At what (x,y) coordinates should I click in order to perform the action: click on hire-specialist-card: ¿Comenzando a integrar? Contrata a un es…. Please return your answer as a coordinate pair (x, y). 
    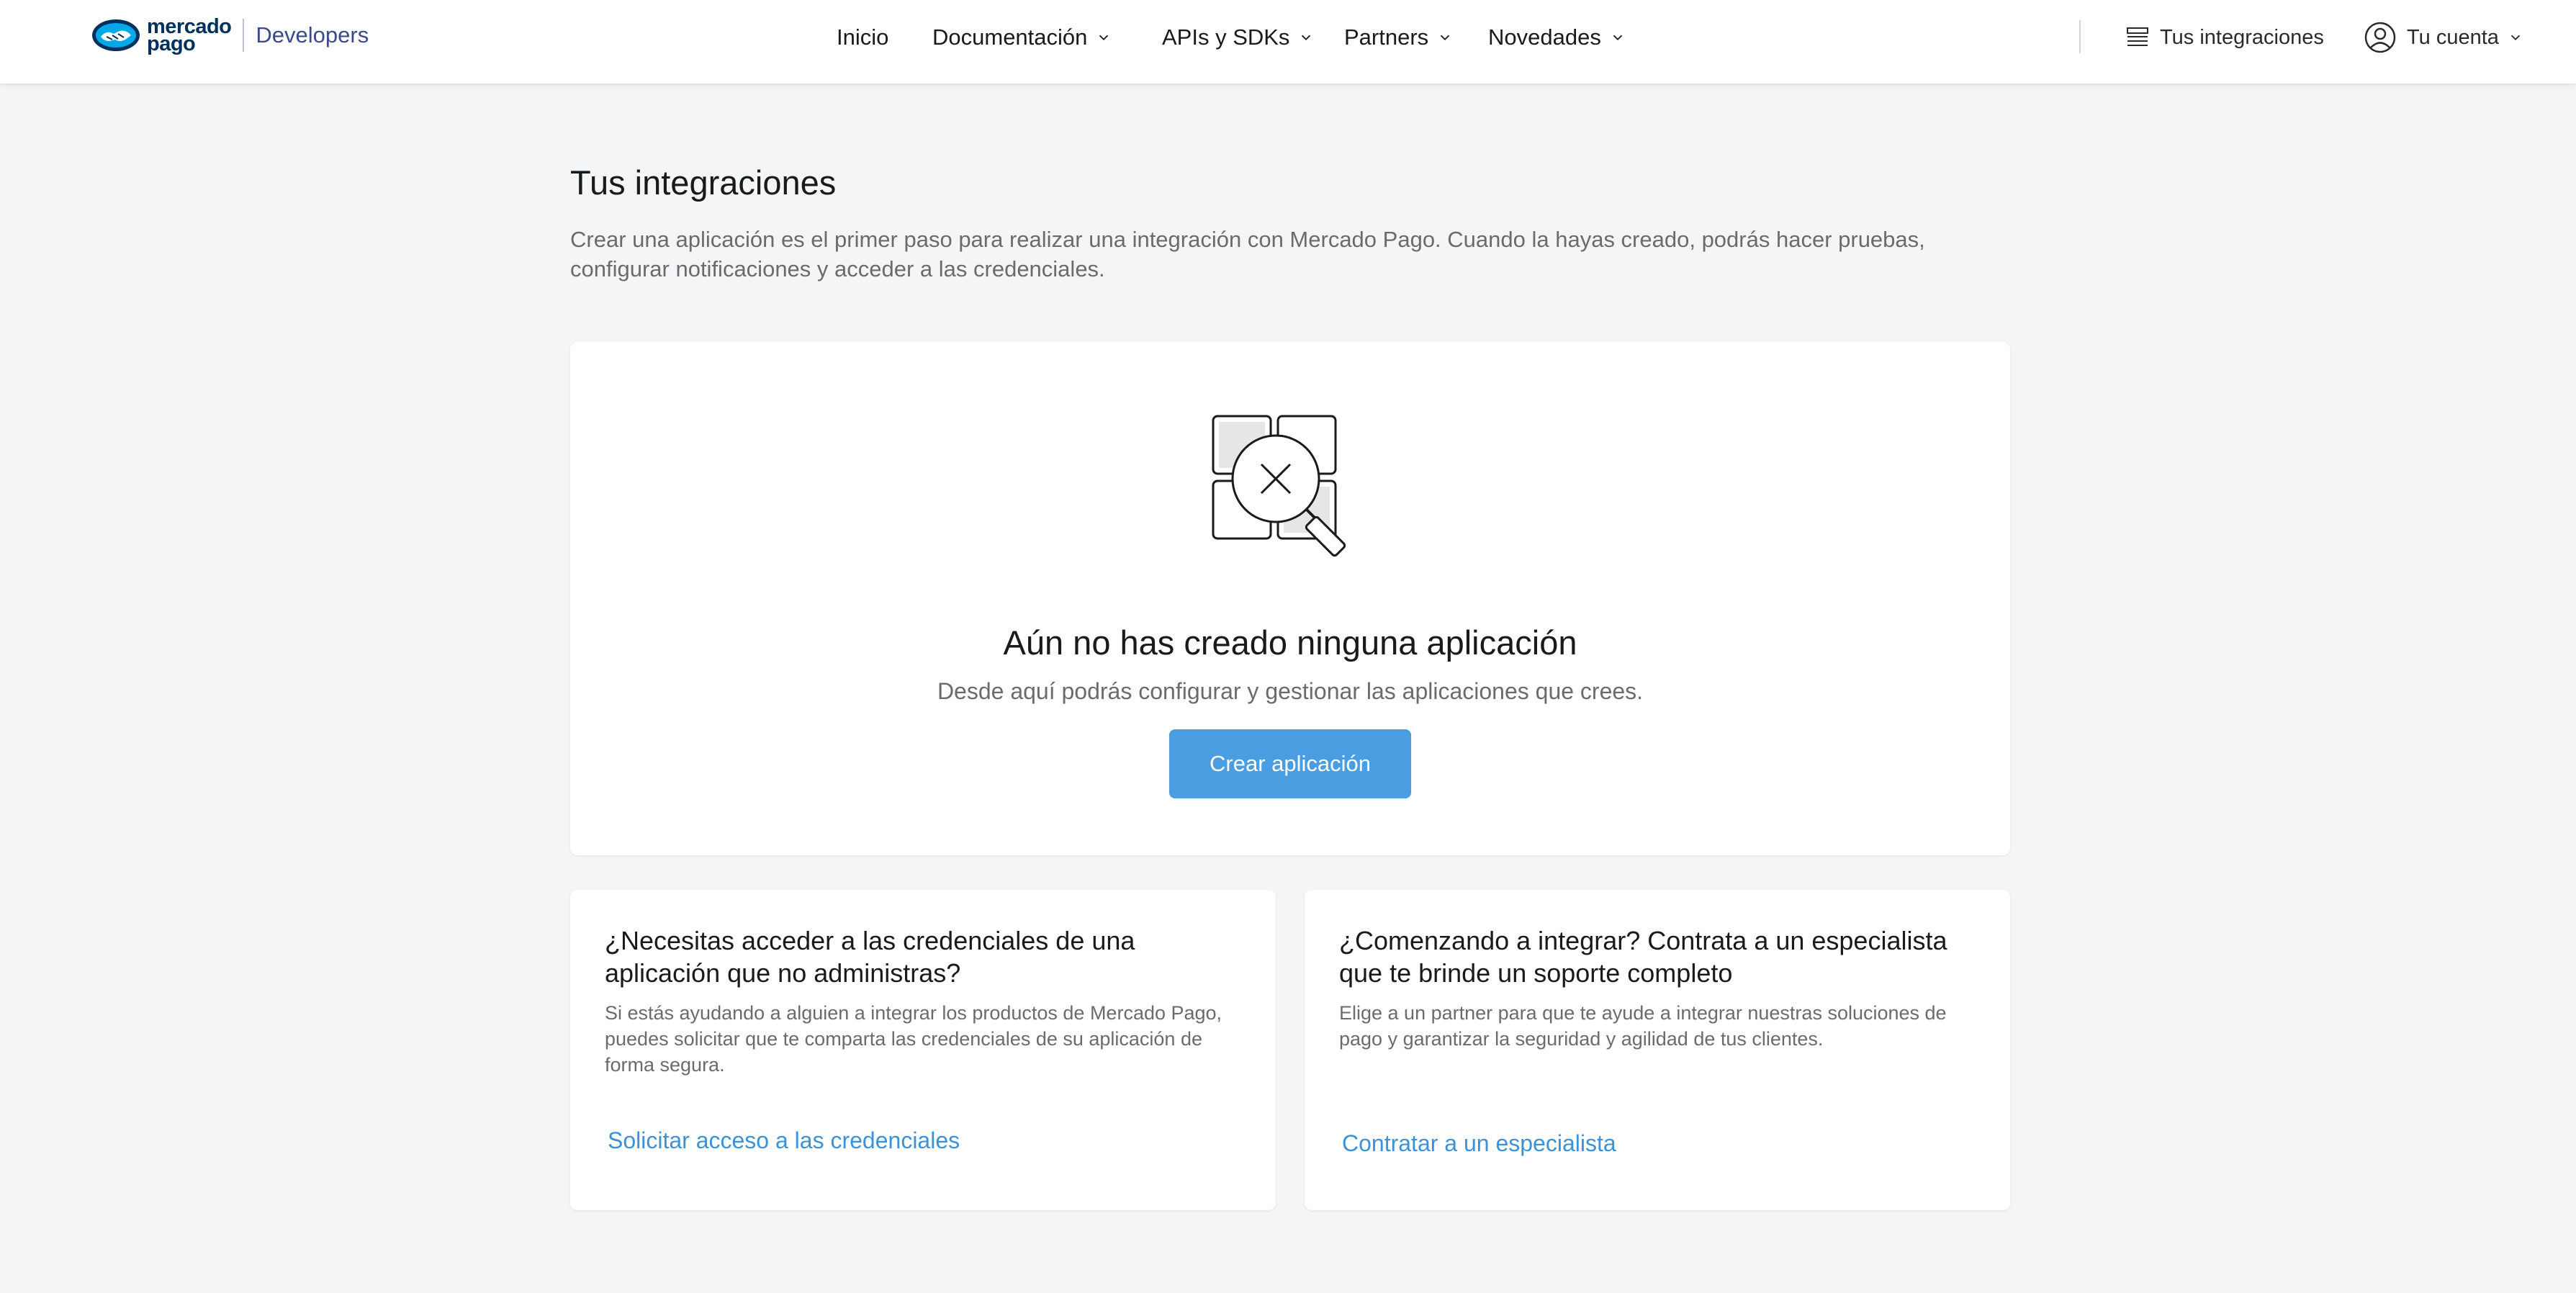
    Looking at the image, I should click on (1657, 1050).